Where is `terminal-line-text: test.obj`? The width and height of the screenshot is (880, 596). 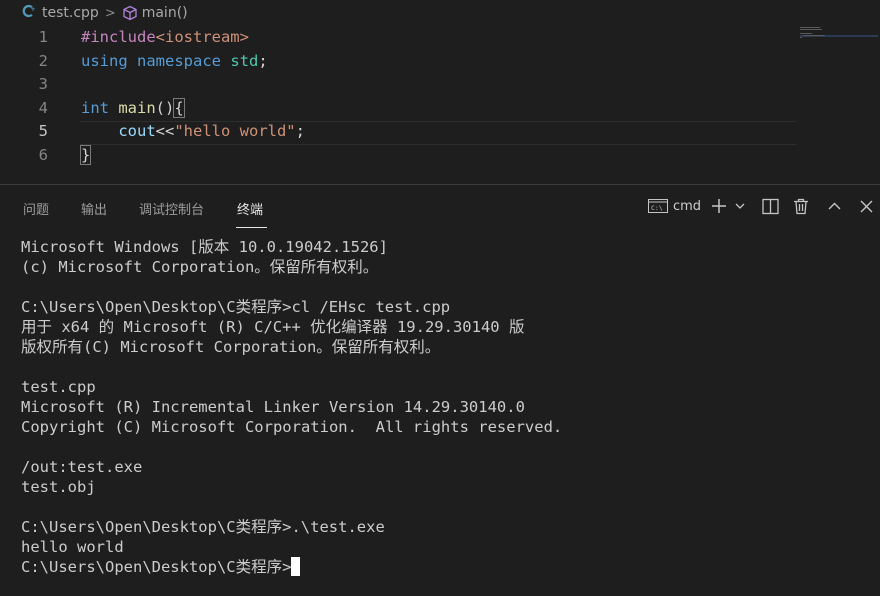 terminal-line-text: test.obj is located at coordinates (58, 487).